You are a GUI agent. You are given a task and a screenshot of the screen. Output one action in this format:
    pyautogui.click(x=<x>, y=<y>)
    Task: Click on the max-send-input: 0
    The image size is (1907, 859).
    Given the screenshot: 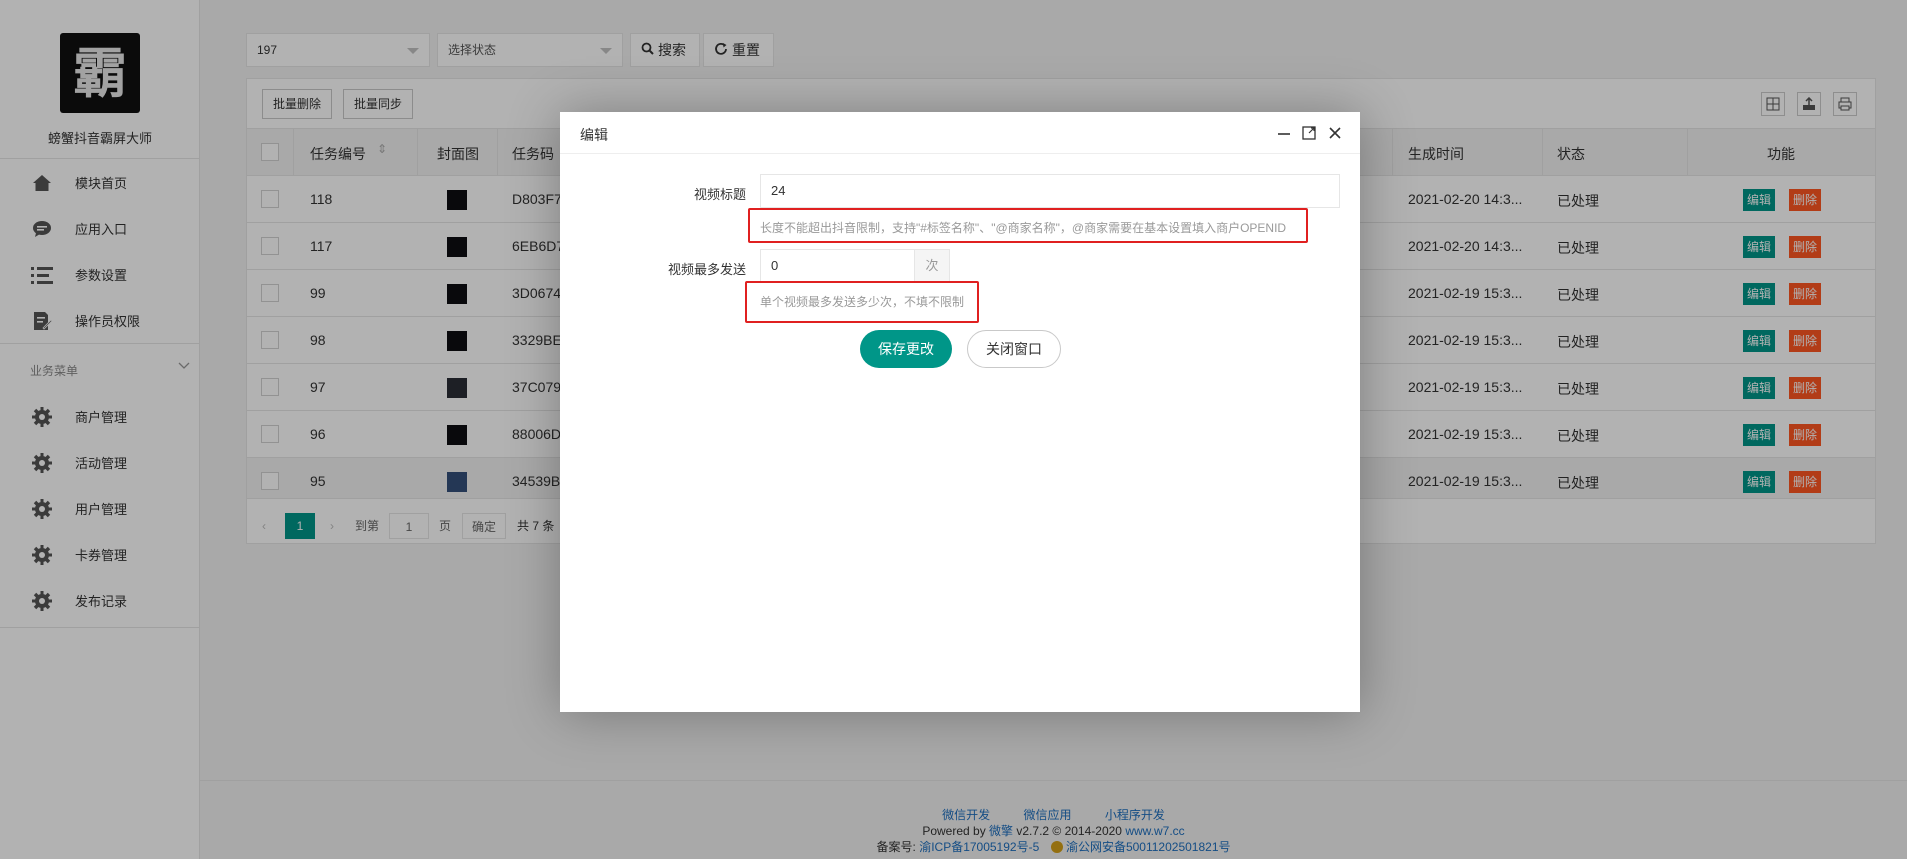 What is the action you would take?
    pyautogui.click(x=837, y=266)
    